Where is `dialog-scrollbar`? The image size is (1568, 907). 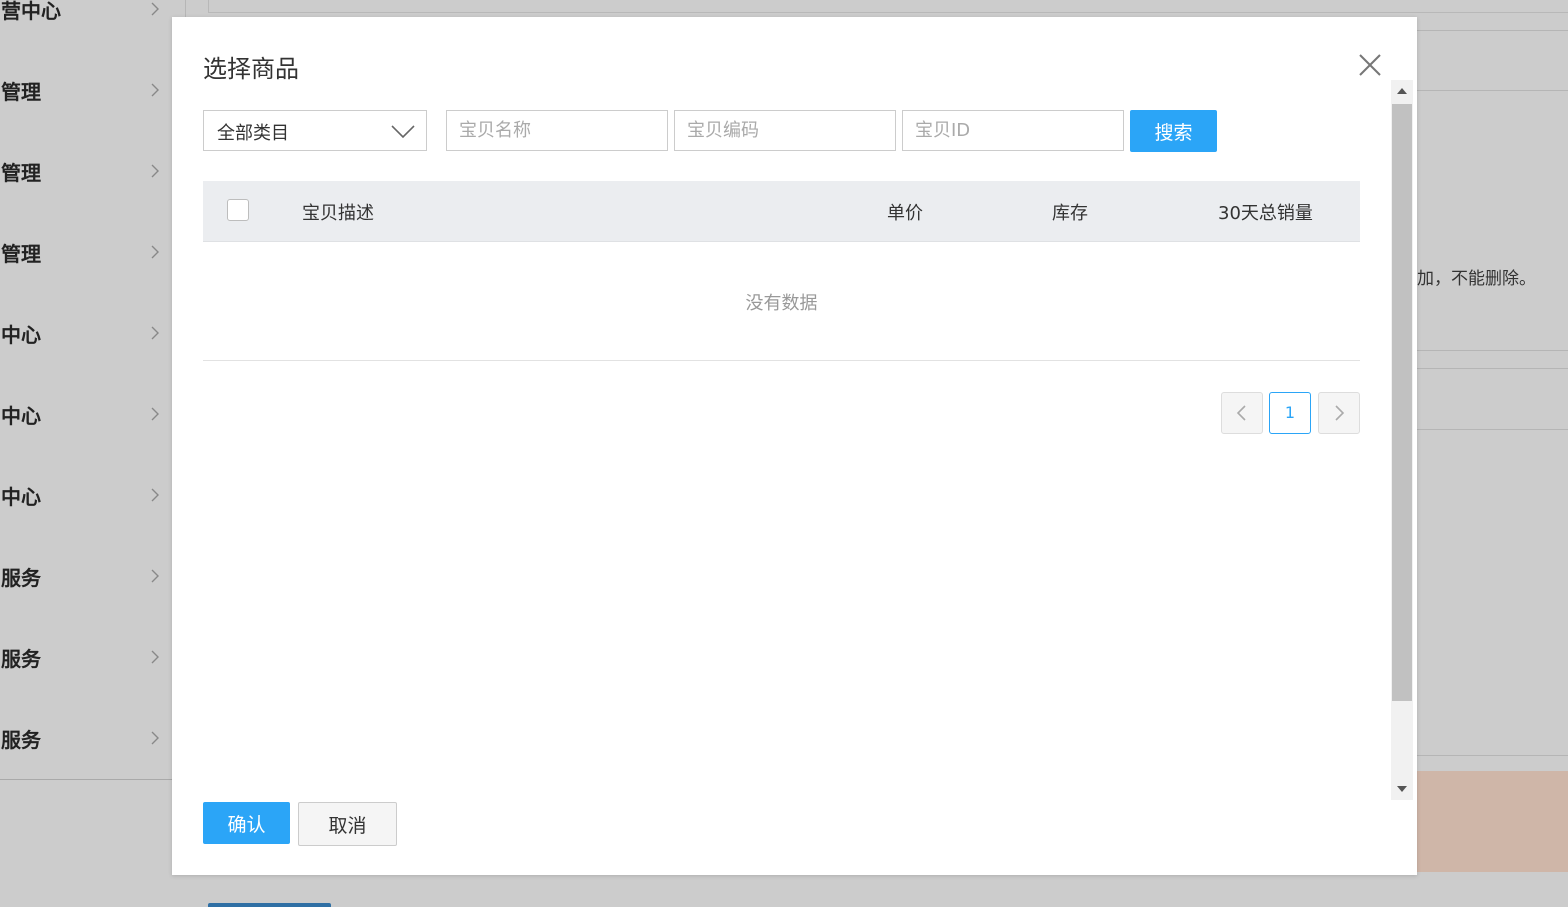 dialog-scrollbar is located at coordinates (1402, 440).